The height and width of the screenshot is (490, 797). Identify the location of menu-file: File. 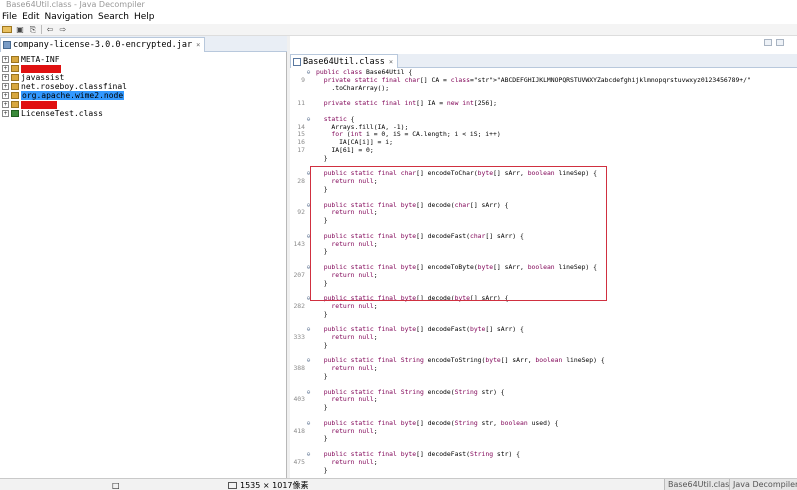
(11, 17).